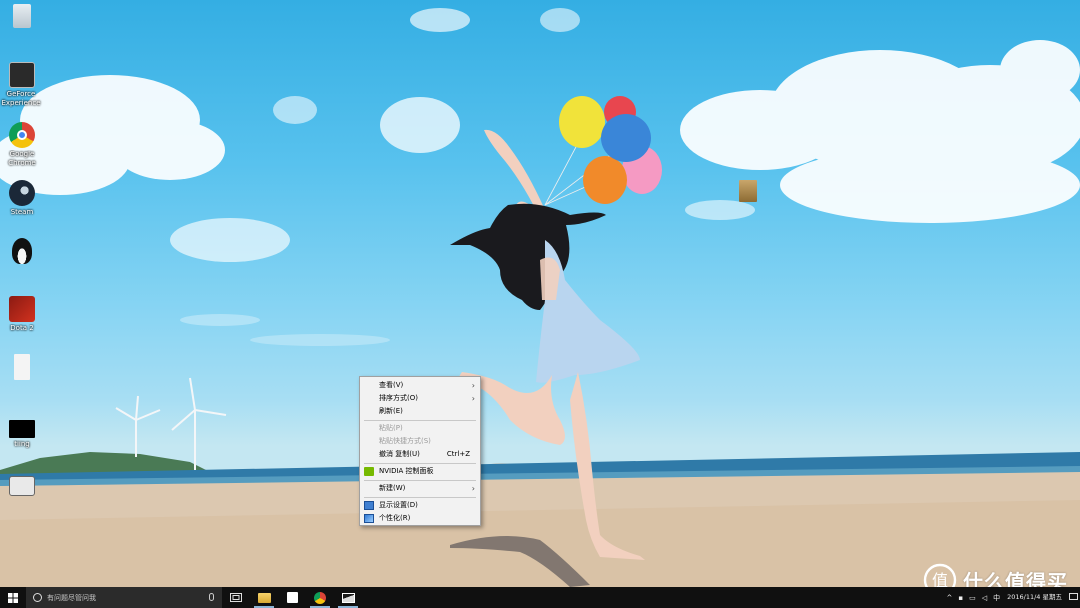 The width and height of the screenshot is (1080, 608). I want to click on desktop-icon-geforce: GeForce Experience, so click(22, 85).